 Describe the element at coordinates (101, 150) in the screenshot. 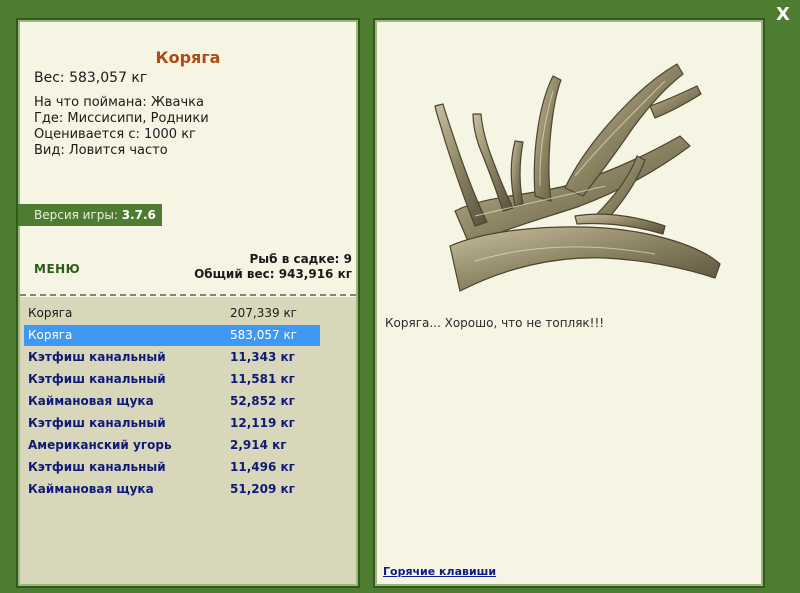

I see `kind-info: Вид: Ловится часто` at that location.